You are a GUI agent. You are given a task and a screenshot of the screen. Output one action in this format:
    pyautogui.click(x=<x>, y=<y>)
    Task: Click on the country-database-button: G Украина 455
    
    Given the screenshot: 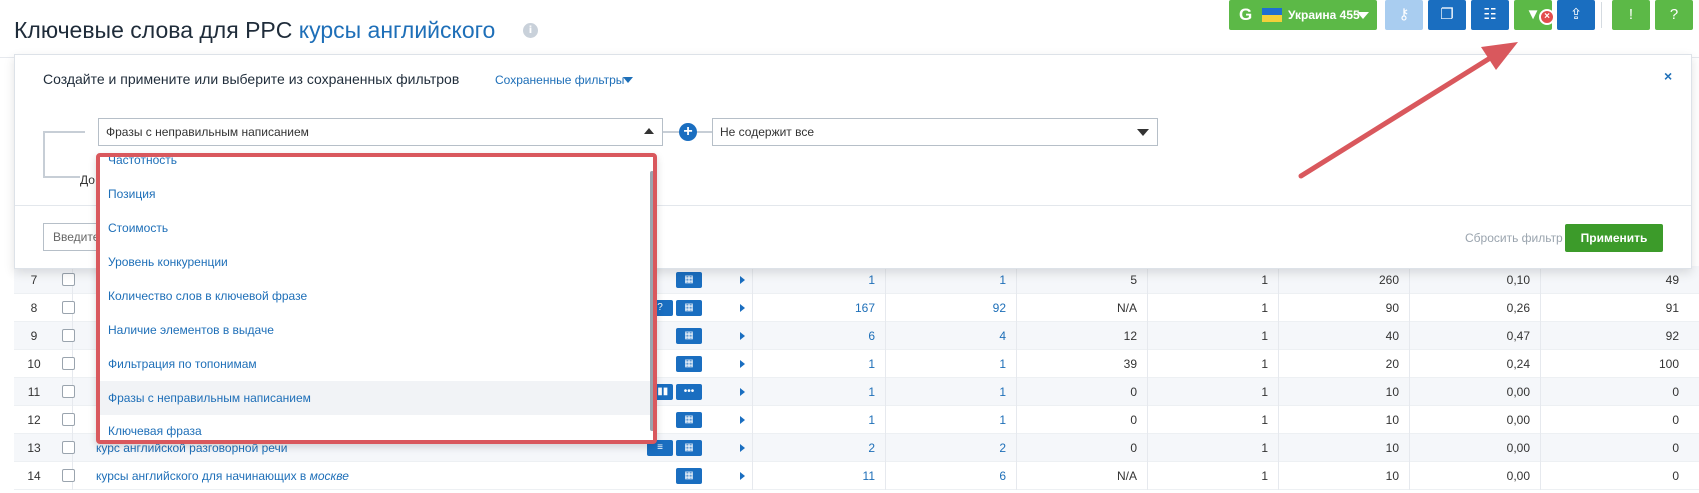 What is the action you would take?
    pyautogui.click(x=1303, y=15)
    